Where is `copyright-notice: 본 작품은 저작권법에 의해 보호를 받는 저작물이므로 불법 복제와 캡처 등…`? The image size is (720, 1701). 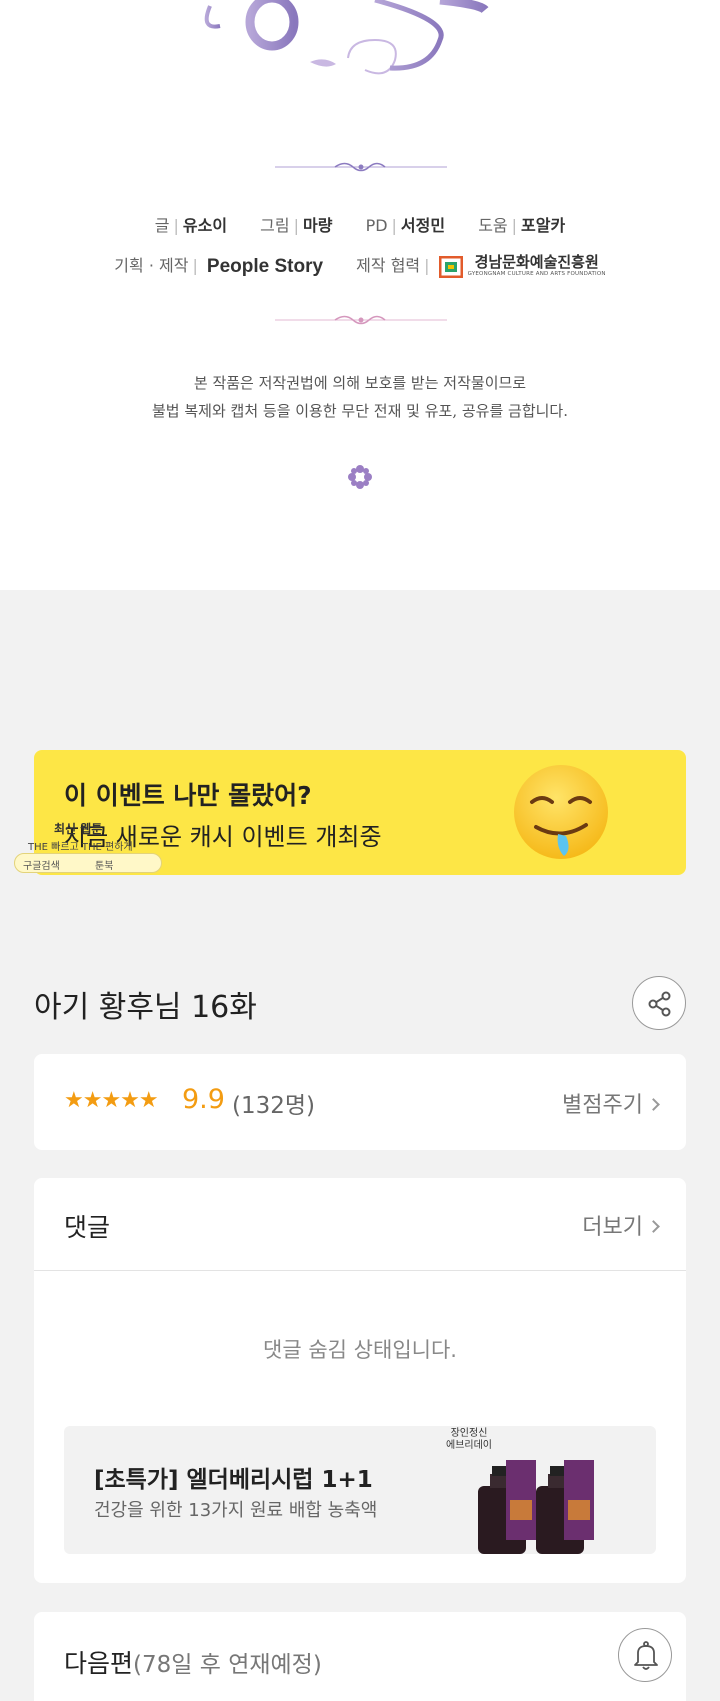
copyright-notice: 본 작품은 저작권법에 의해 보호를 받는 저작물이므로 불법 복제와 캡처 등… is located at coordinates (360, 397).